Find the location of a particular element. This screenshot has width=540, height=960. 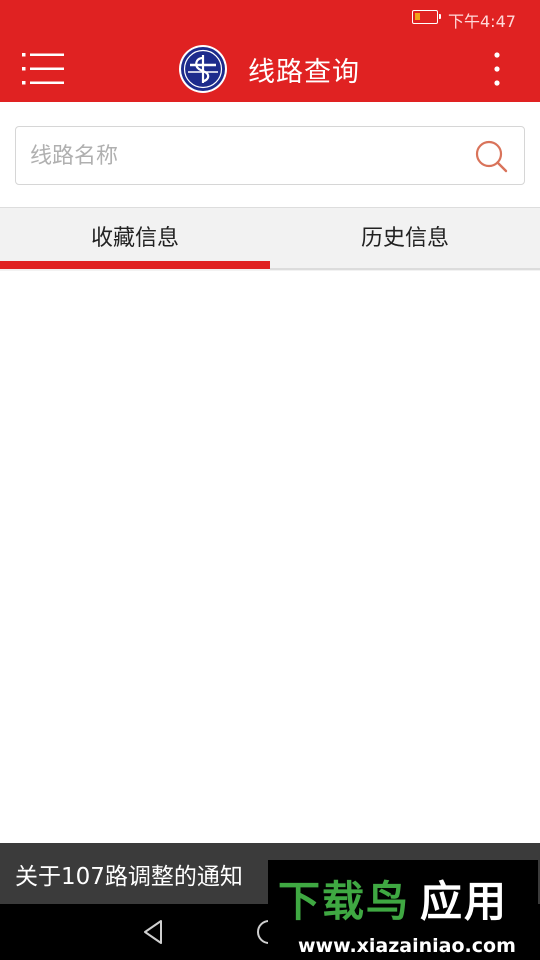

svg-text: 下载鸟 is located at coordinates (344, 901).